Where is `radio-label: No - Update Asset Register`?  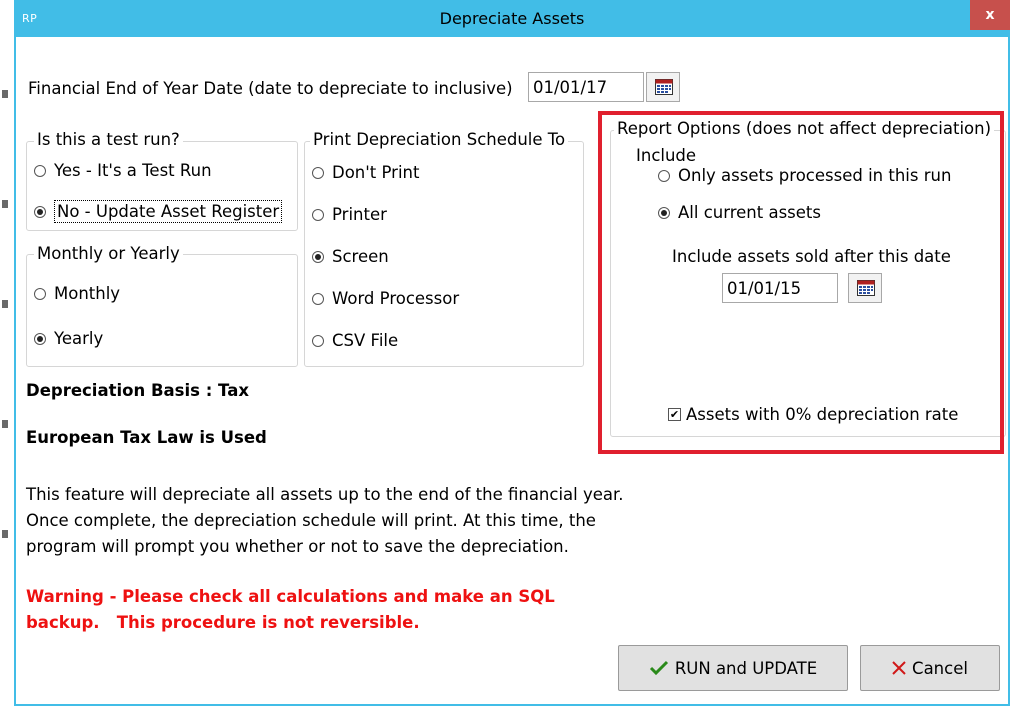 radio-label: No - Update Asset Register is located at coordinates (168, 211).